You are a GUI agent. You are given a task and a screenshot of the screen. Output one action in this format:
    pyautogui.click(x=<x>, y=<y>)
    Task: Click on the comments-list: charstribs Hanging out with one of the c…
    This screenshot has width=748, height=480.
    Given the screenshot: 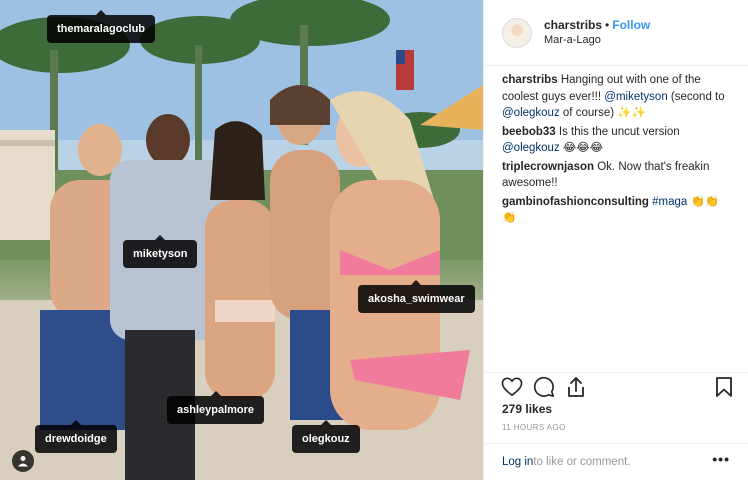 What is the action you would take?
    pyautogui.click(x=616, y=147)
    